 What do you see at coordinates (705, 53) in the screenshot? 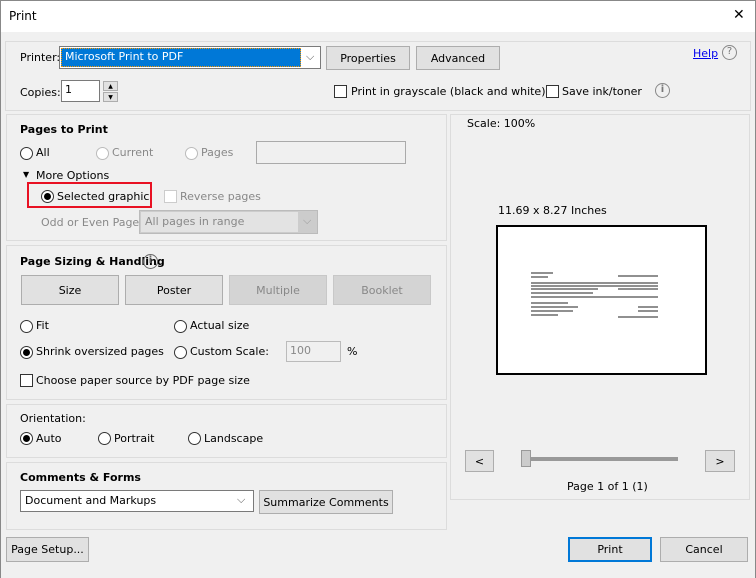
I see `help-link: Help` at bounding box center [705, 53].